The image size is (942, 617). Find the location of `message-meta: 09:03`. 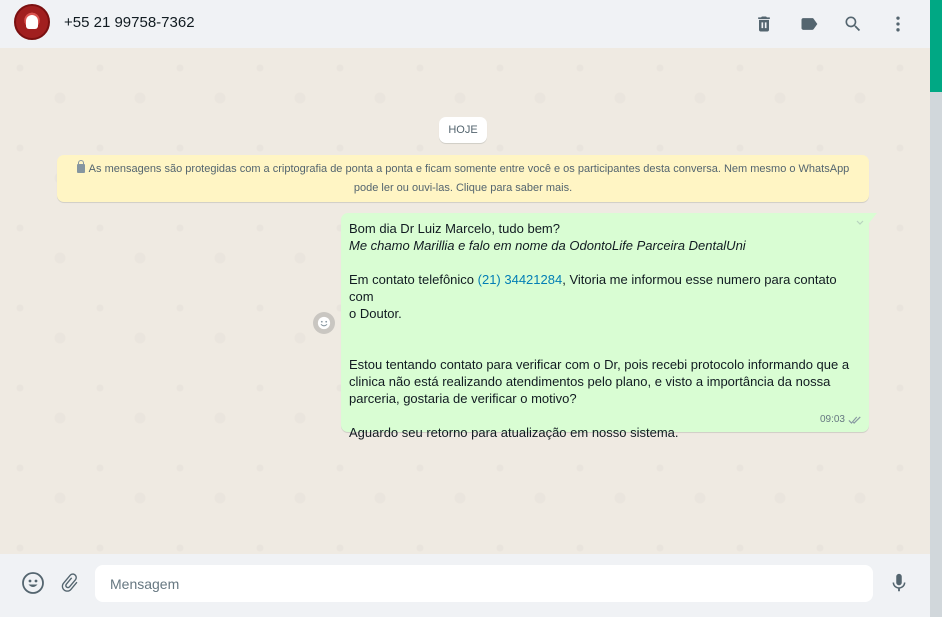

message-meta: 09:03 is located at coordinates (841, 419).